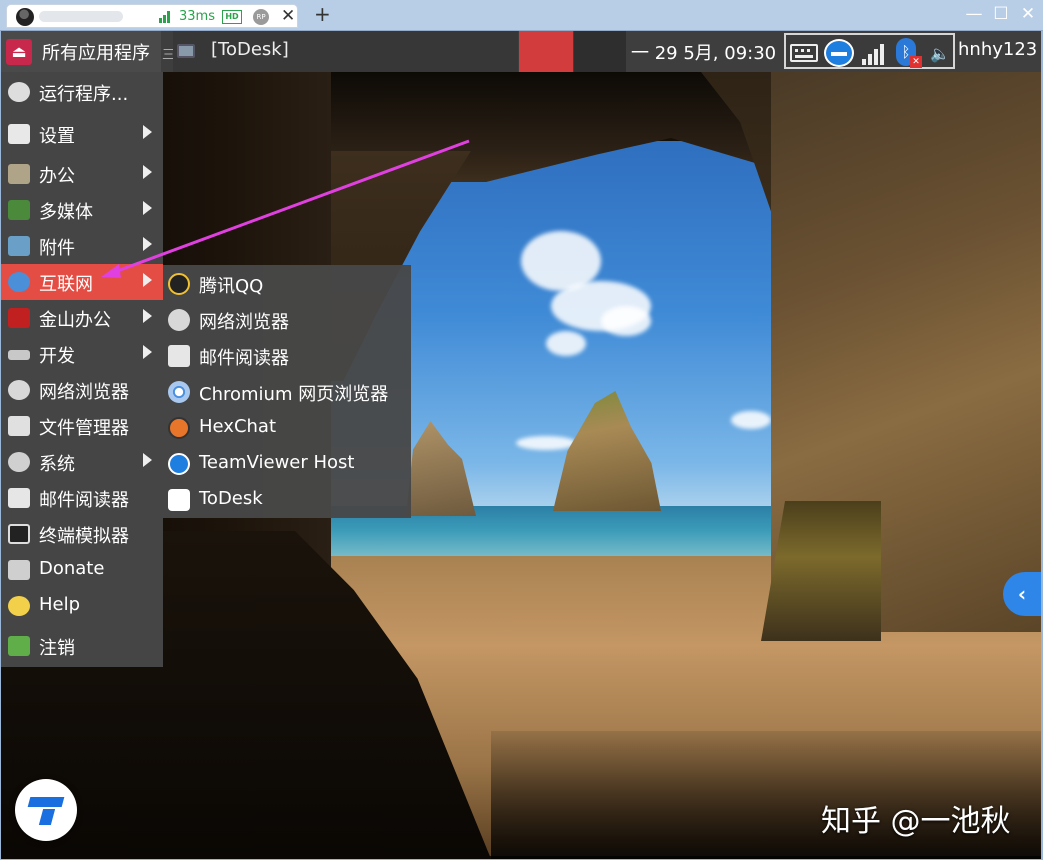 This screenshot has width=1043, height=860. I want to click on menu-item-label: Help, so click(60, 604).